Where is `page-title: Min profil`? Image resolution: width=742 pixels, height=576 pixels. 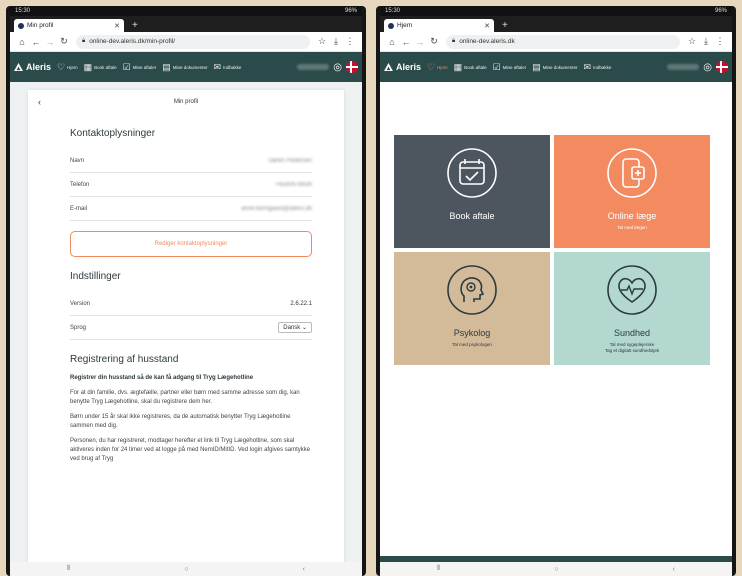
page-title: Min profil is located at coordinates (186, 102).